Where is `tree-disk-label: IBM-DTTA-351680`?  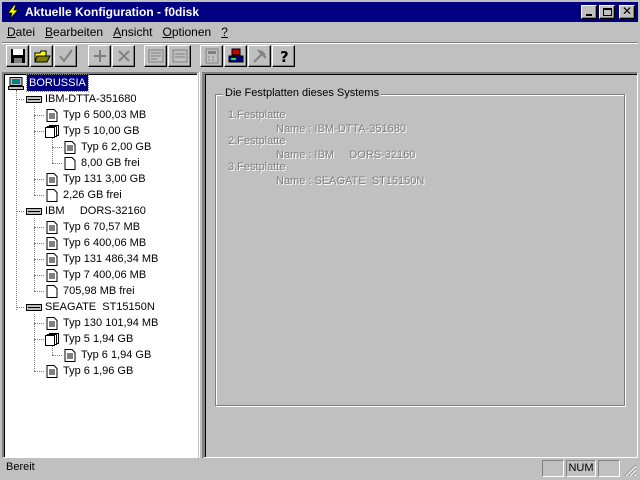 tree-disk-label: IBM-DTTA-351680 is located at coordinates (91, 99).